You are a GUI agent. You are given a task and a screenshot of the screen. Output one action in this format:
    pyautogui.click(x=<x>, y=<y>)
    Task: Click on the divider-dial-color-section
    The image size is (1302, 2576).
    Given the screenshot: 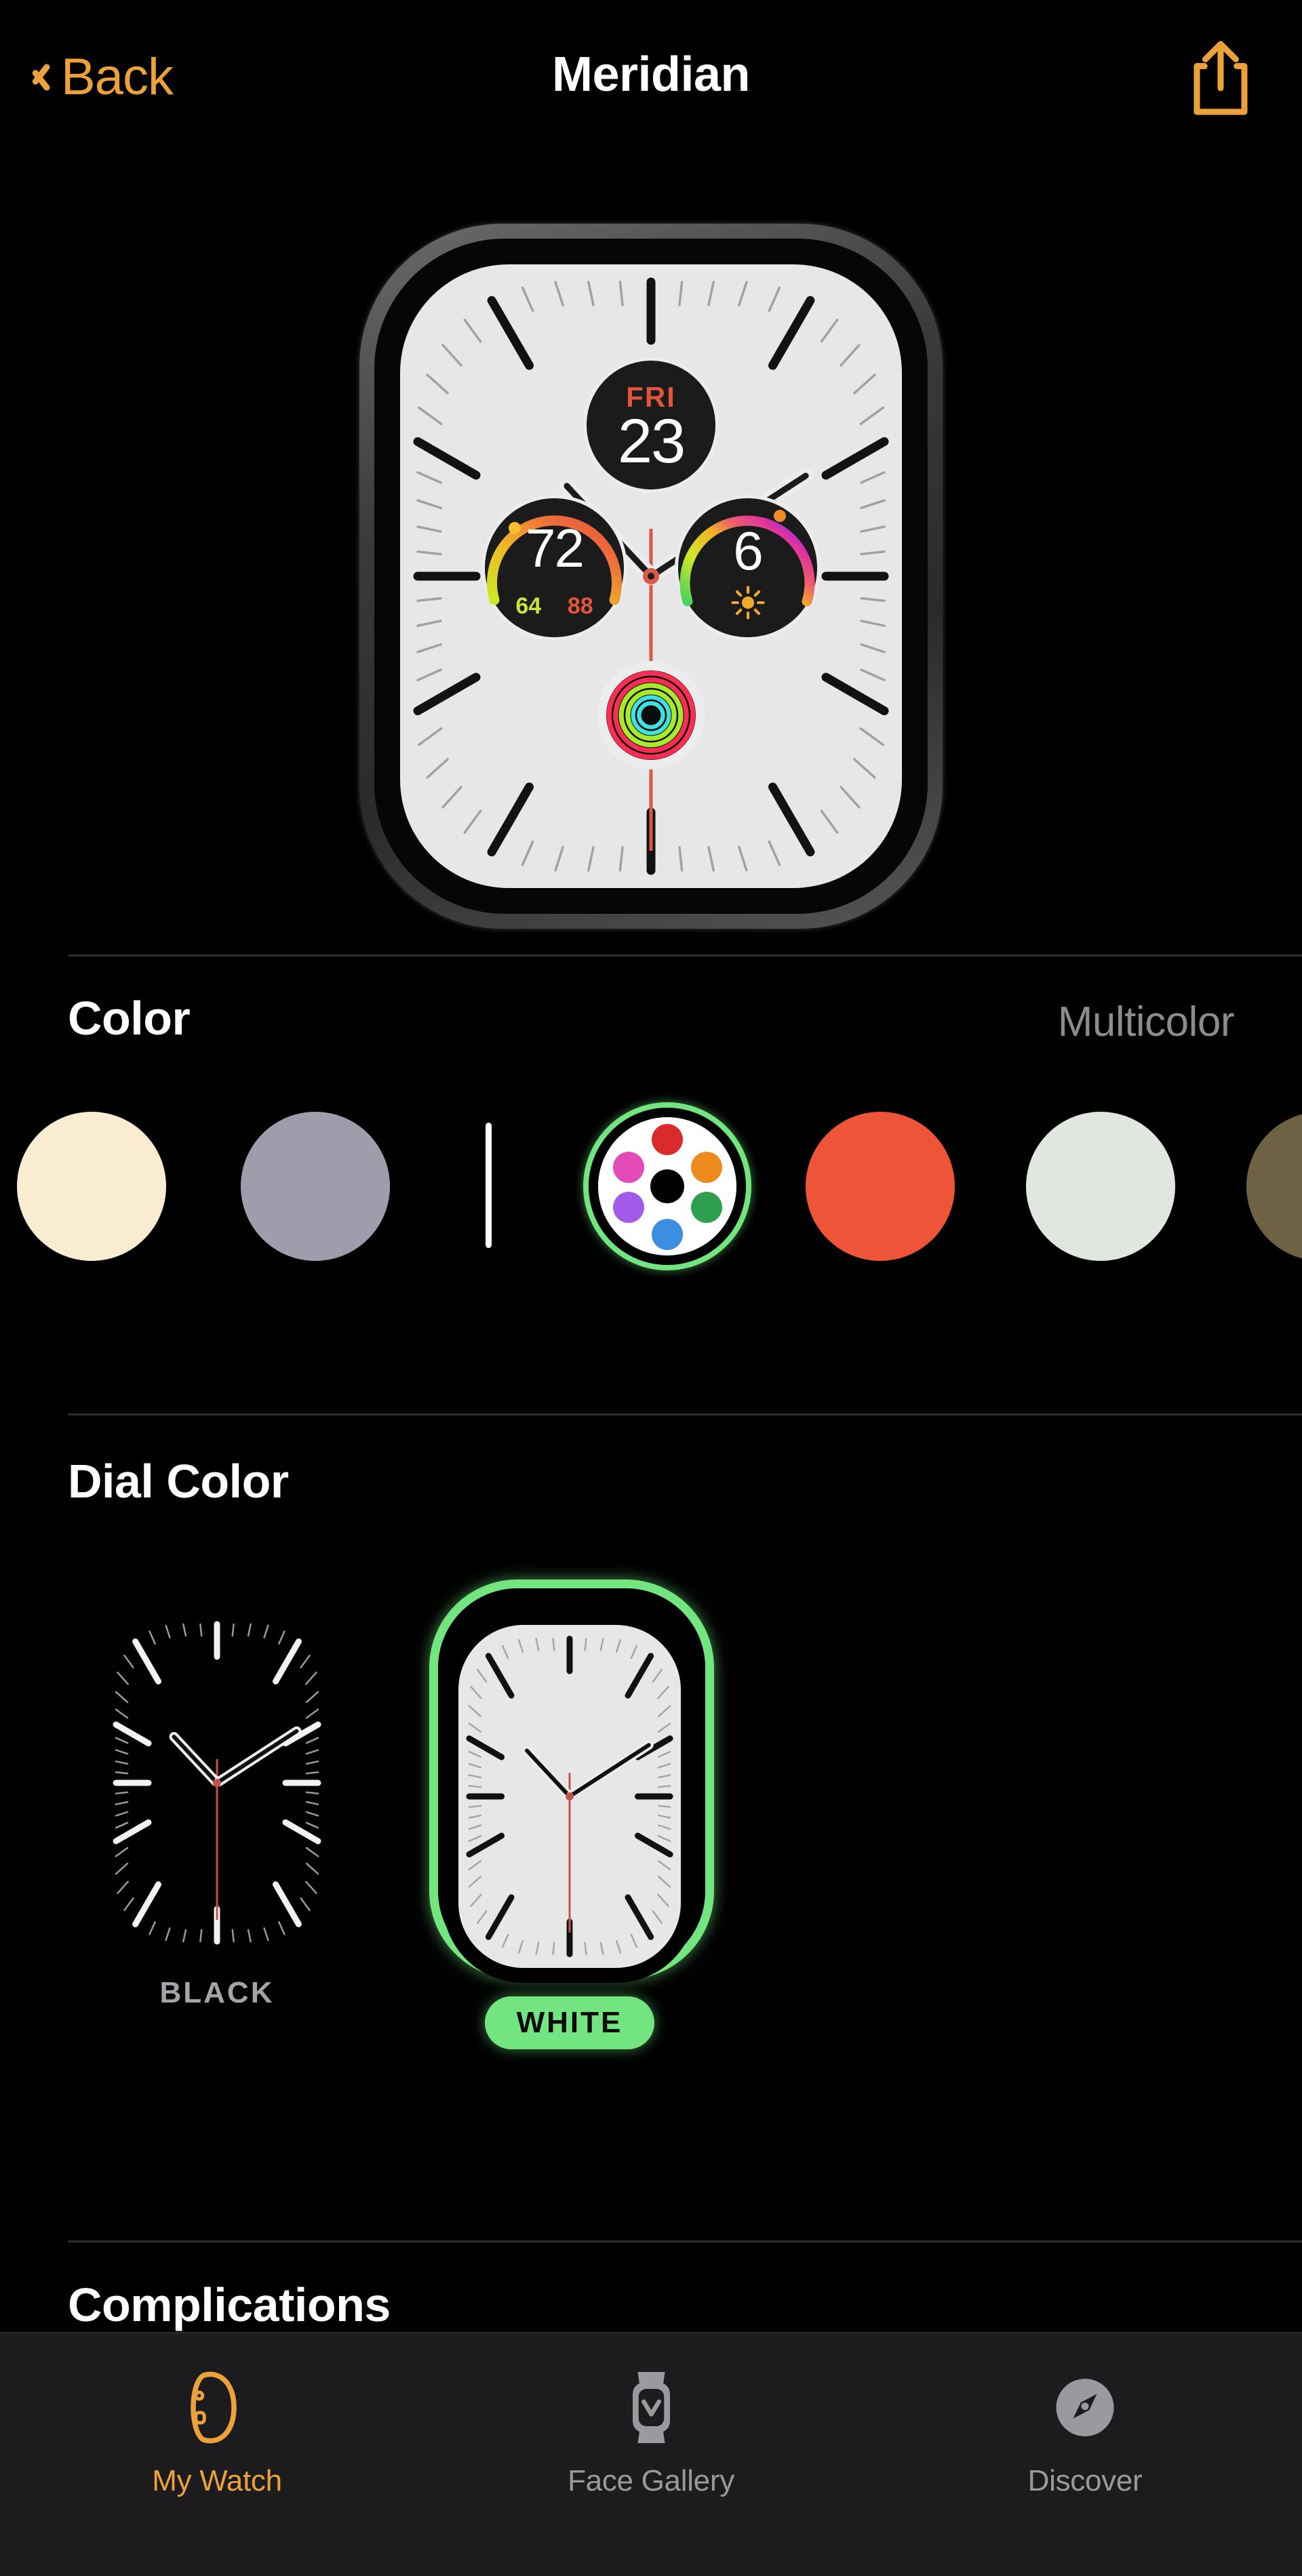 What is the action you would take?
    pyautogui.click(x=685, y=1414)
    